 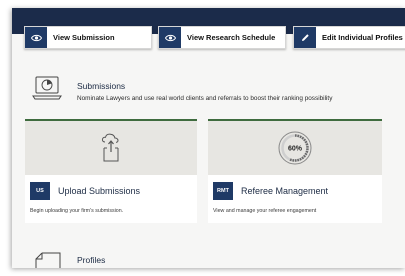 I want to click on profiles-title: Profiles, so click(x=91, y=260).